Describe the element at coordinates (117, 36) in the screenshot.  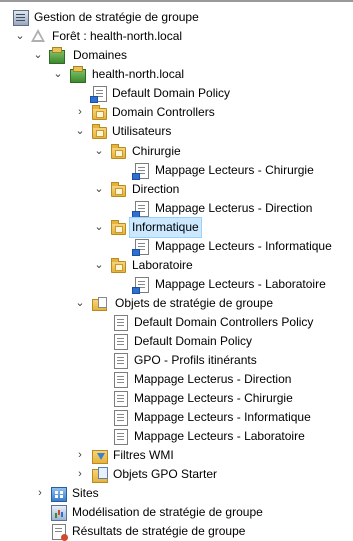
I see `node-label: Forêt : health-north.local` at that location.